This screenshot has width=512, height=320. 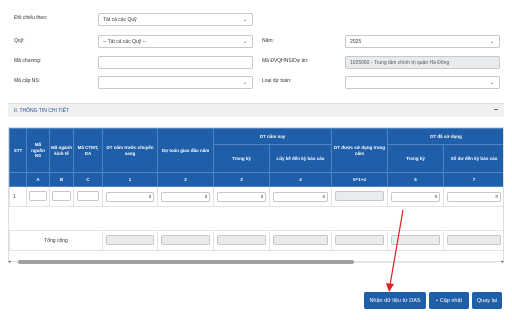 I want to click on back-label: Quay lại, so click(x=487, y=300).